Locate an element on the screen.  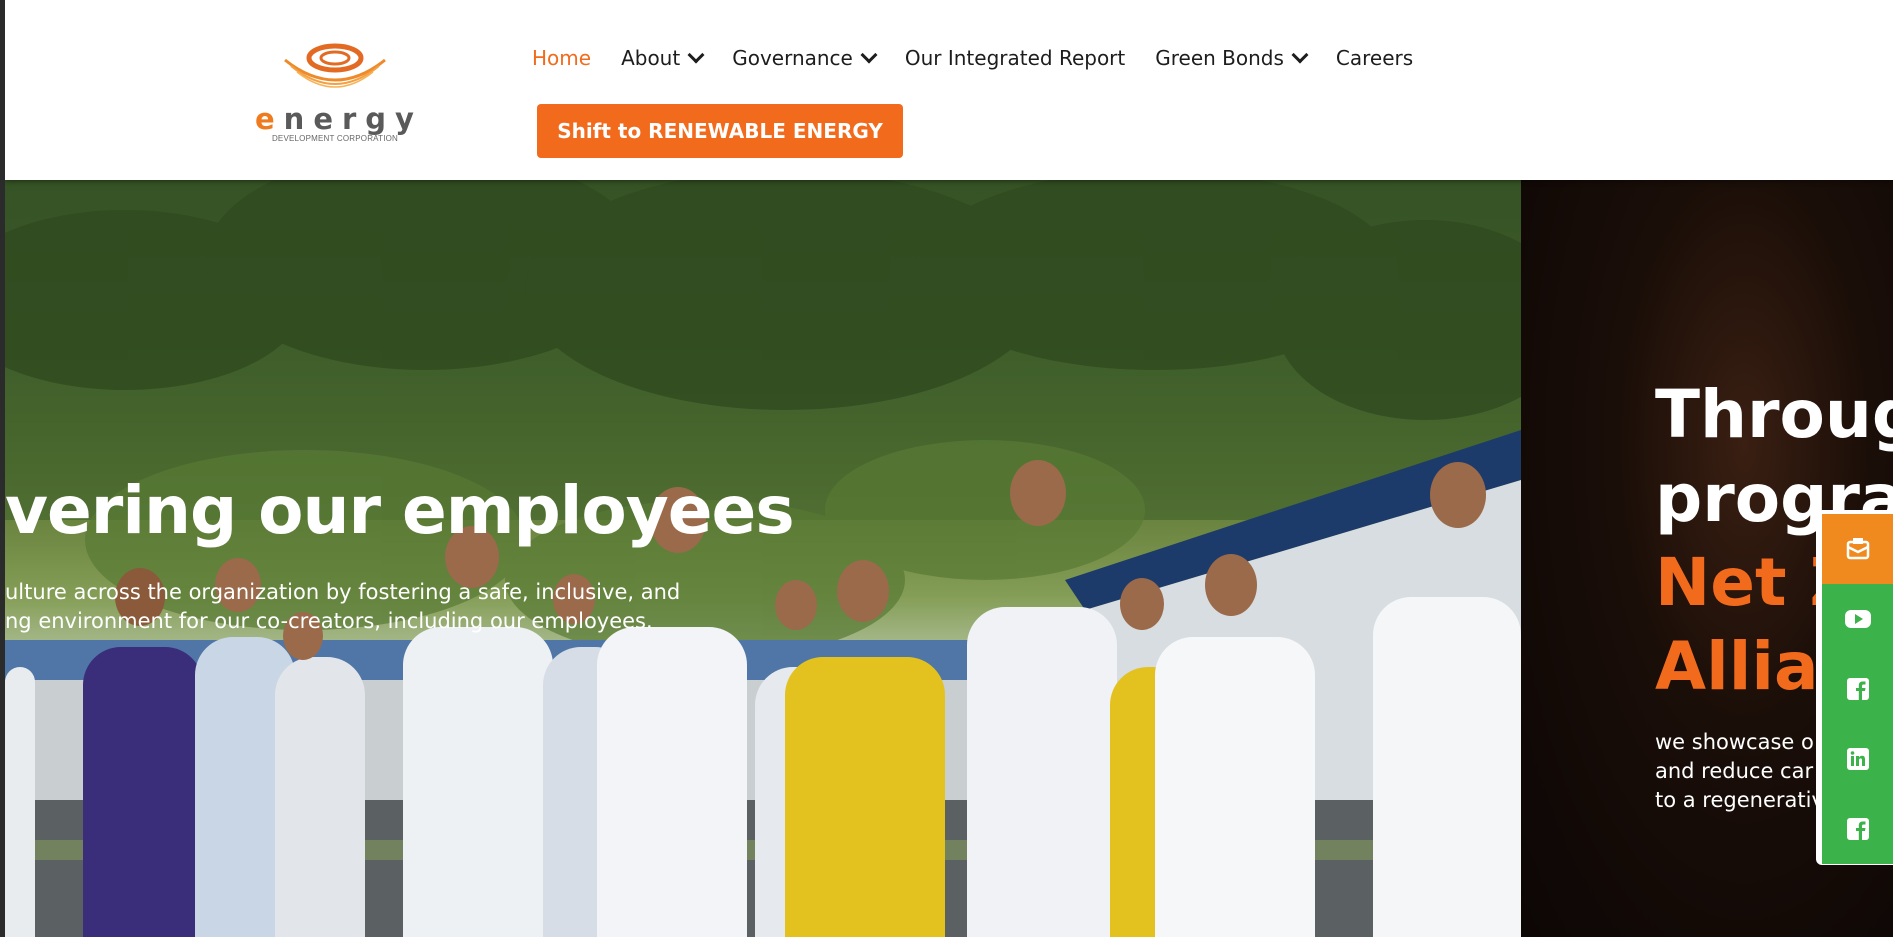
hero-title: vering our employees is located at coordinates (400, 510).